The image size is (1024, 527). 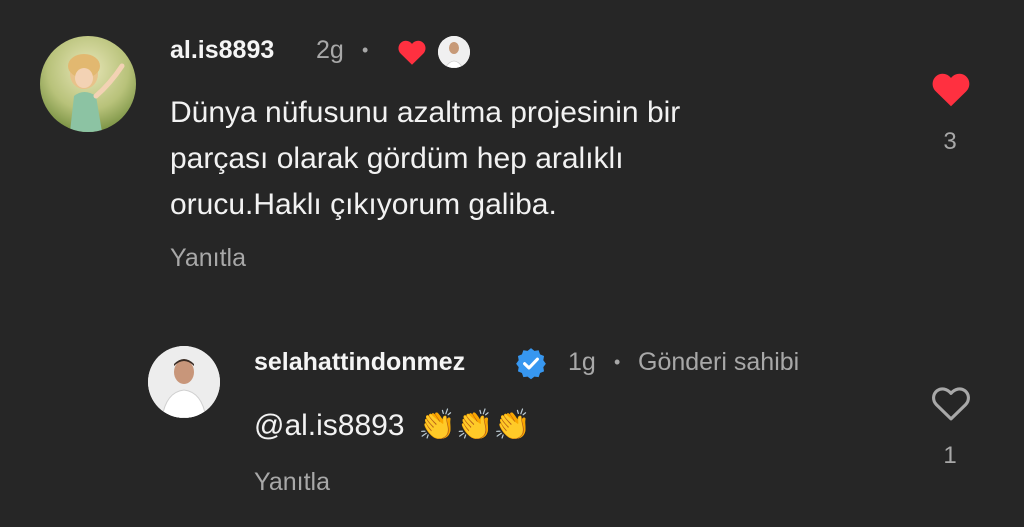 What do you see at coordinates (951, 89) in the screenshot?
I see `comment-like-heart-icon` at bounding box center [951, 89].